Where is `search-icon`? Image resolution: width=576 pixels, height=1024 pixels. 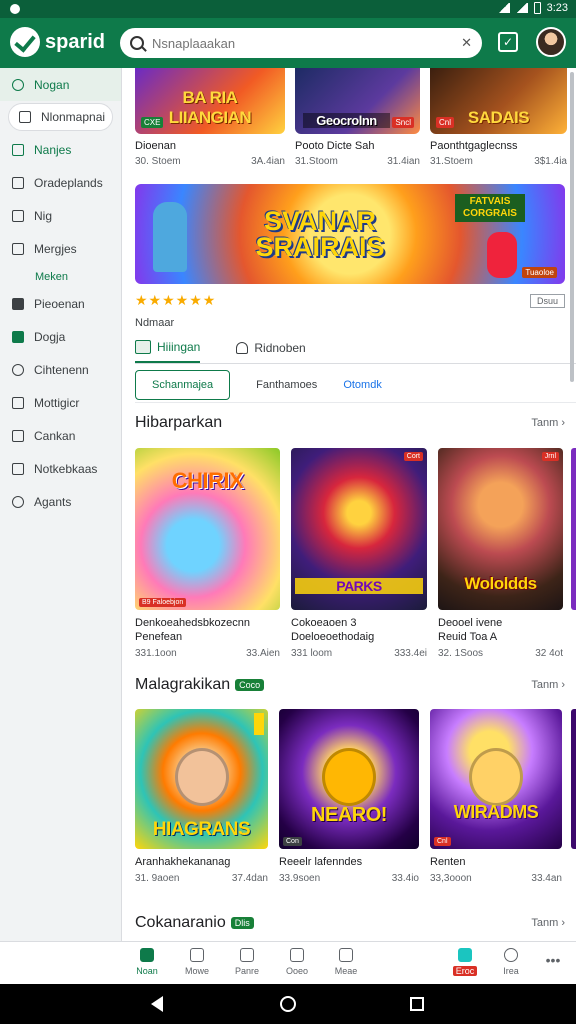 search-icon is located at coordinates (18, 84).